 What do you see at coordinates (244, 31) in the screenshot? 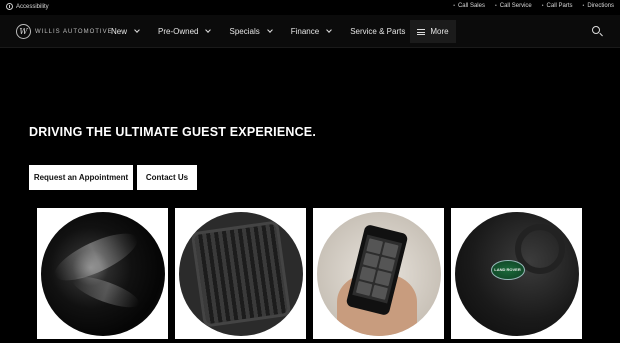
I see `nav-item-label: Specials` at bounding box center [244, 31].